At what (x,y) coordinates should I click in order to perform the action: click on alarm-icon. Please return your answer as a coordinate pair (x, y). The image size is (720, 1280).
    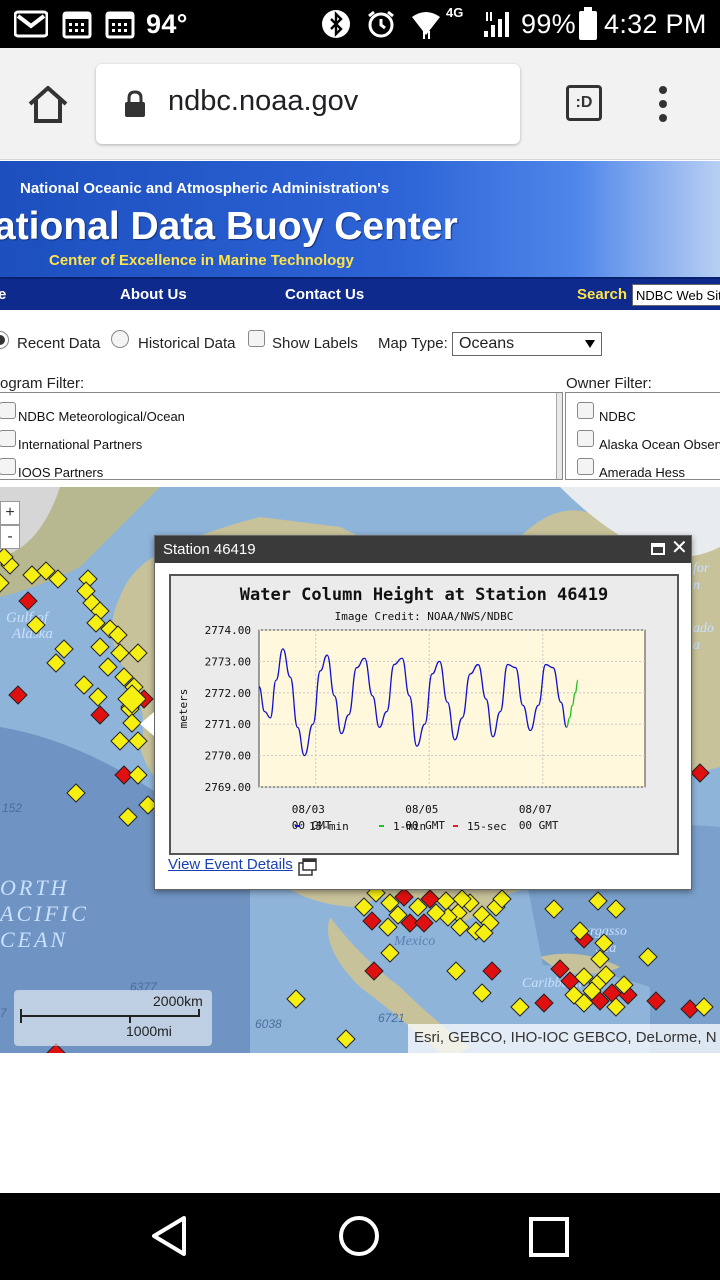
    Looking at the image, I should click on (381, 24).